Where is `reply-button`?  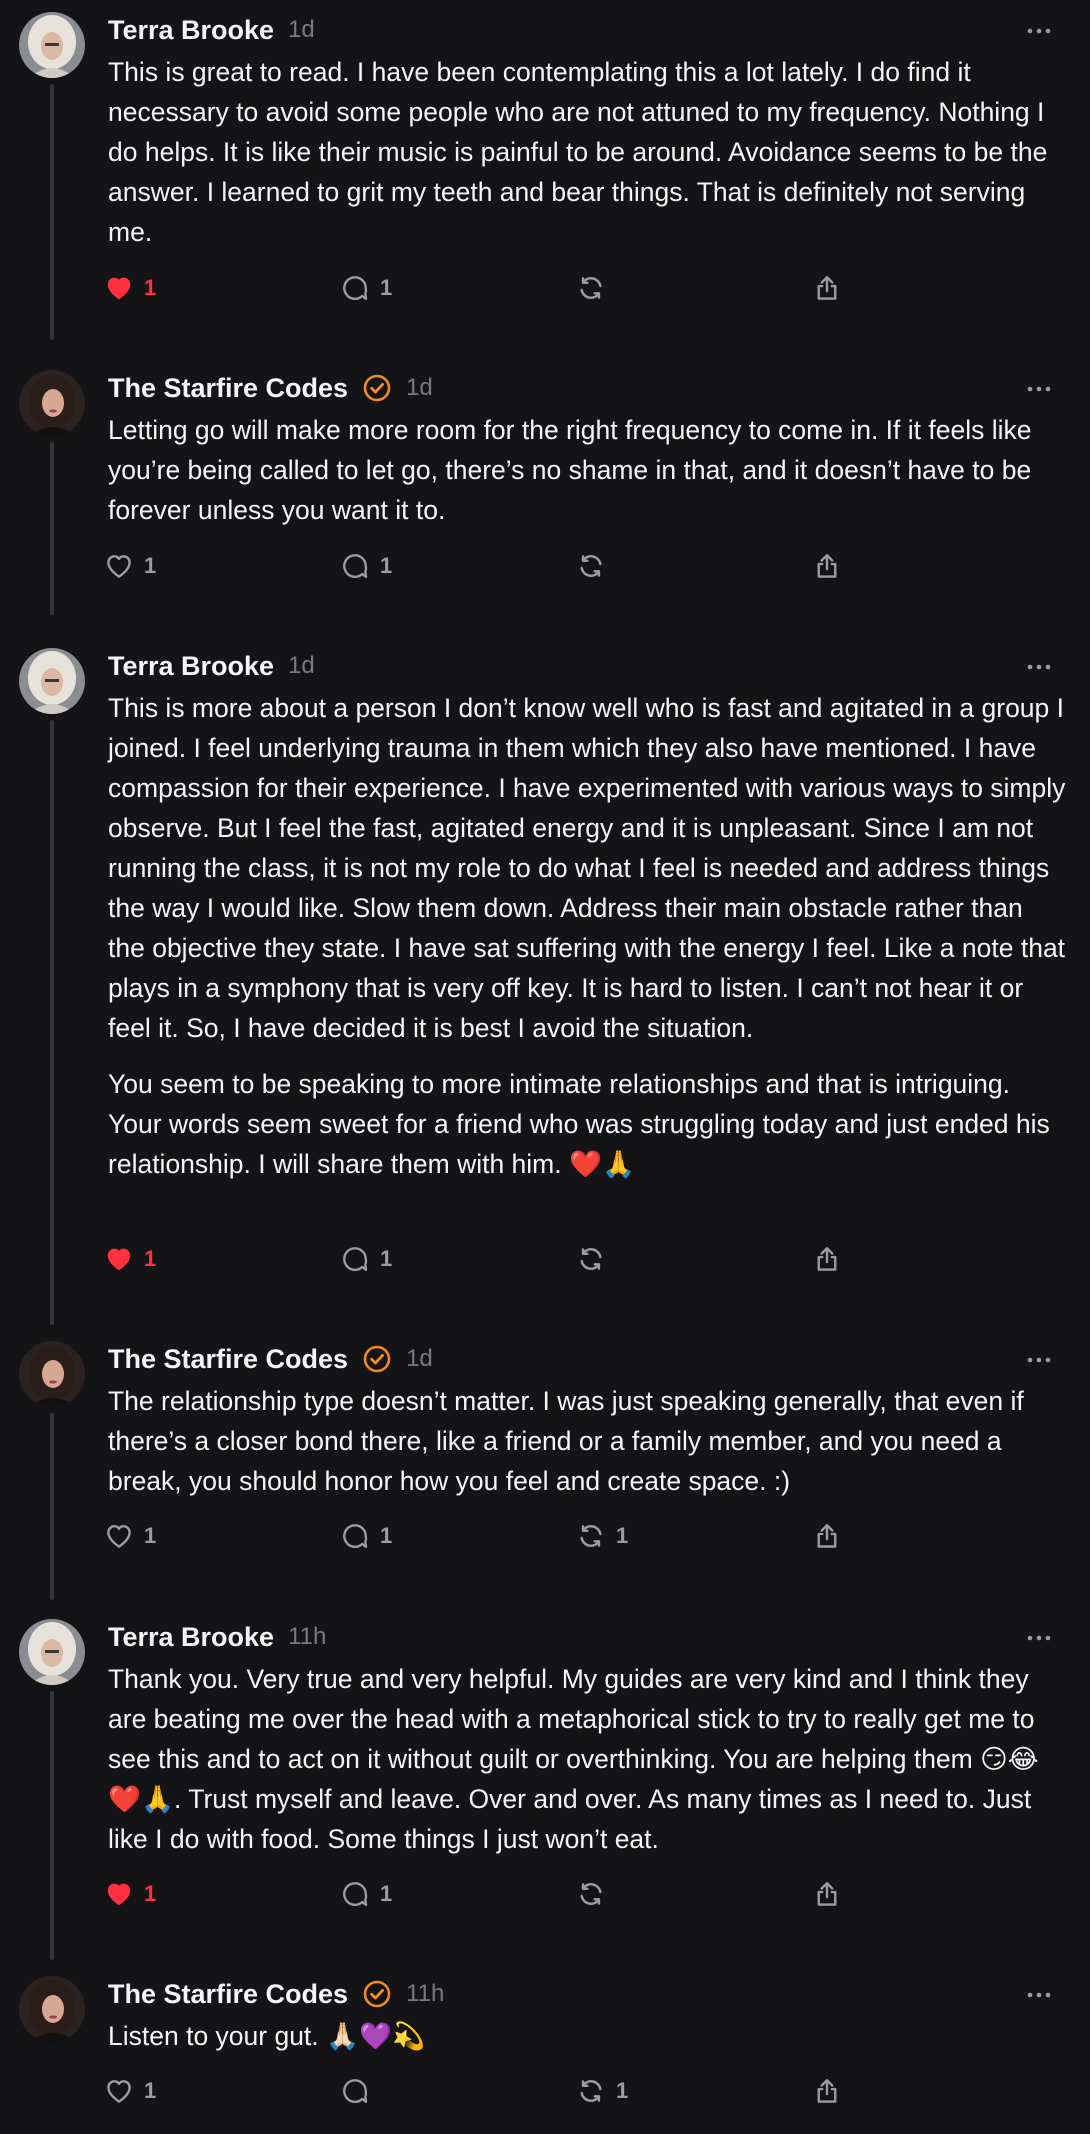 reply-button is located at coordinates (355, 2091).